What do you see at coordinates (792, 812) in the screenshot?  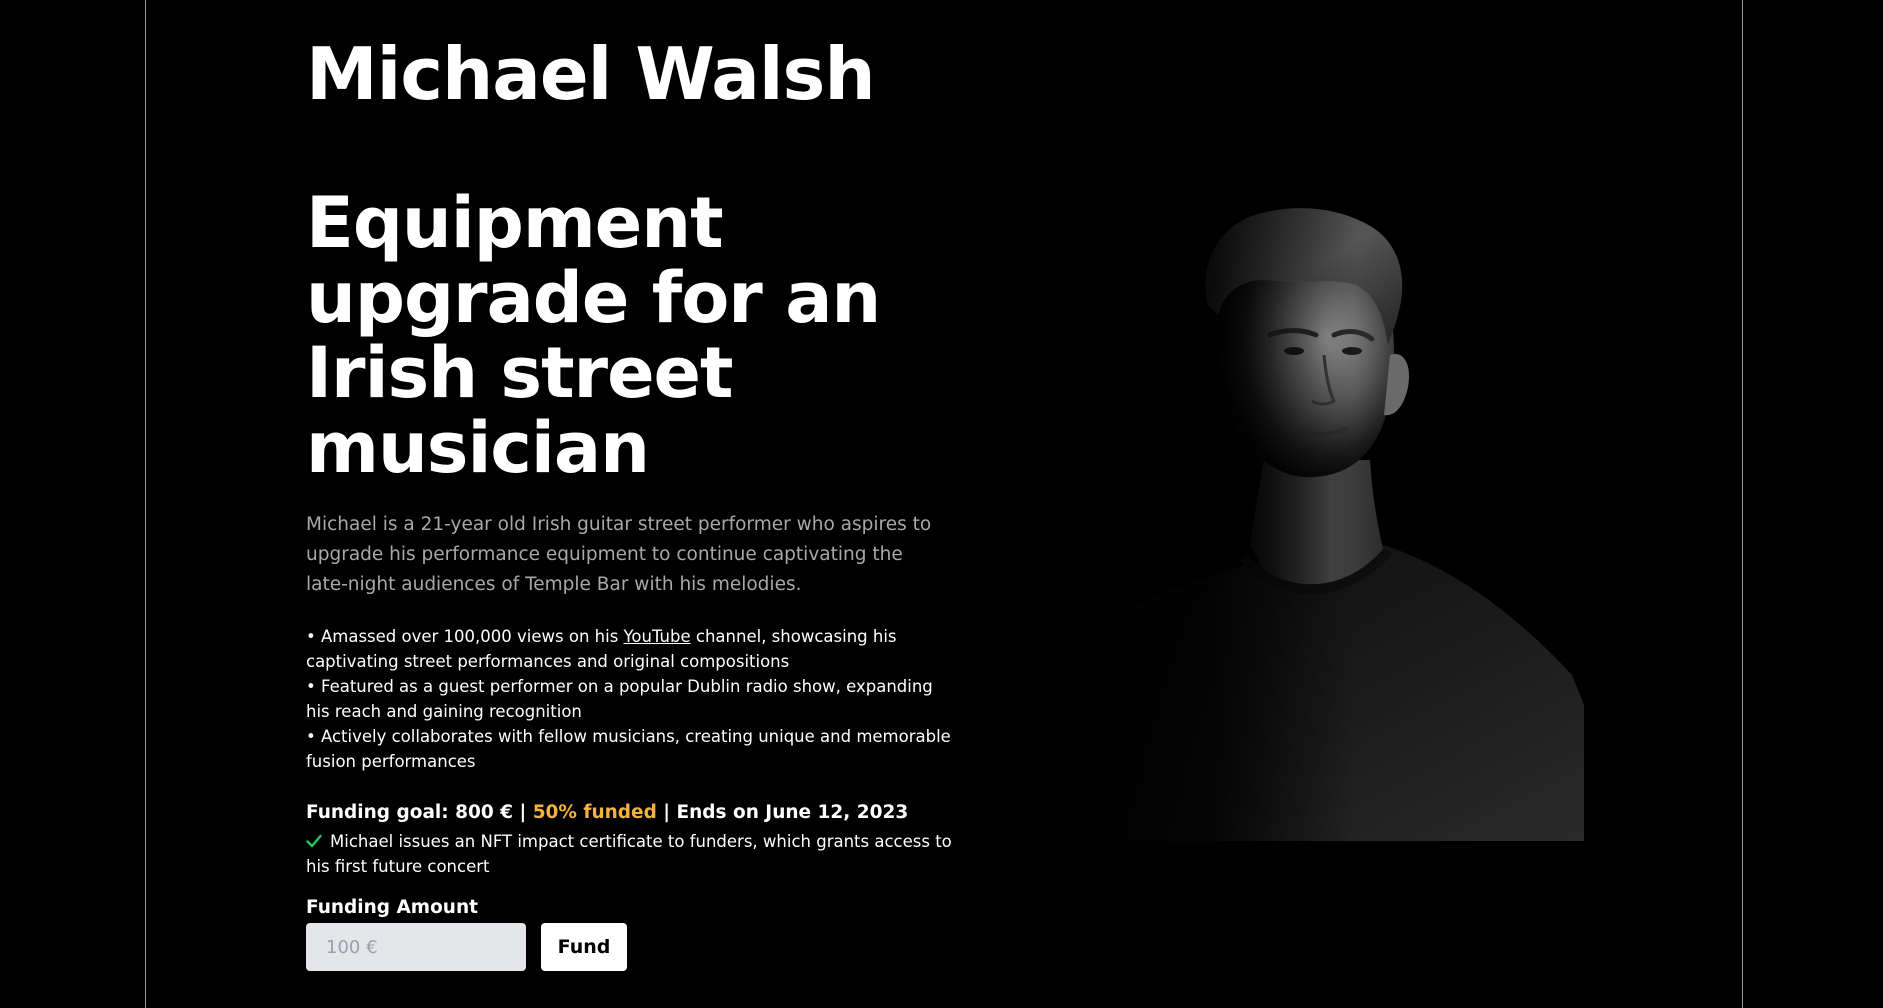 I see `end-date: Ends on June 12, 2023` at bounding box center [792, 812].